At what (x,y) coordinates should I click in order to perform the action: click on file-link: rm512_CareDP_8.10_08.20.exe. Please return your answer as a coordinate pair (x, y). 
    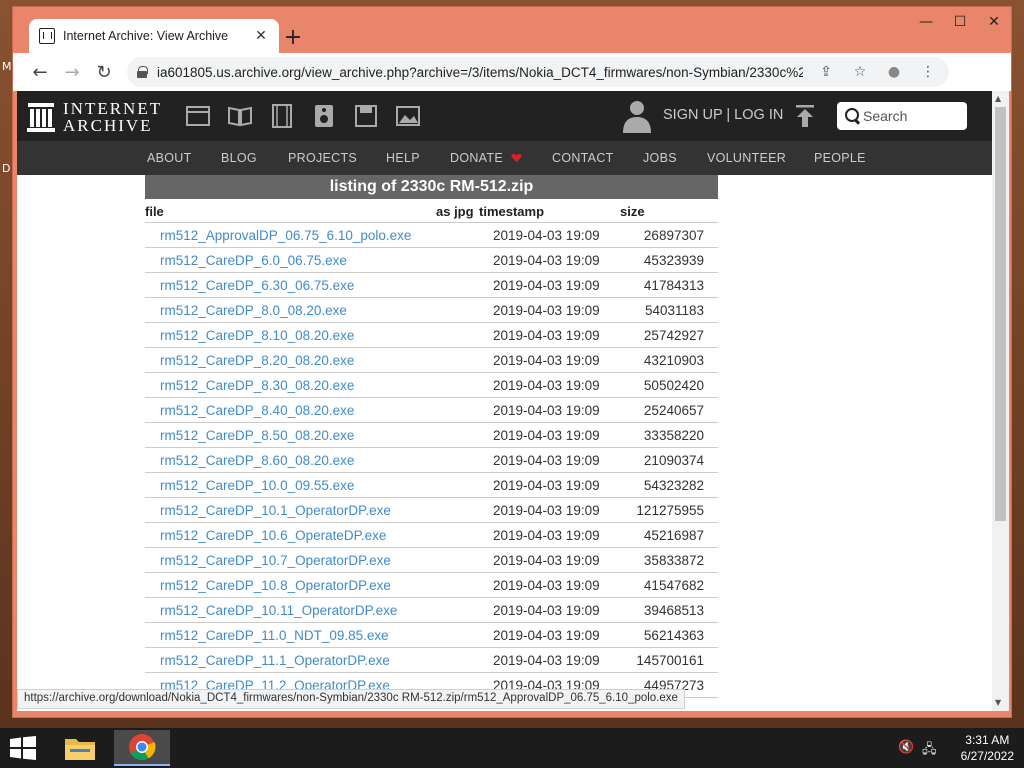
    Looking at the image, I should click on (257, 335).